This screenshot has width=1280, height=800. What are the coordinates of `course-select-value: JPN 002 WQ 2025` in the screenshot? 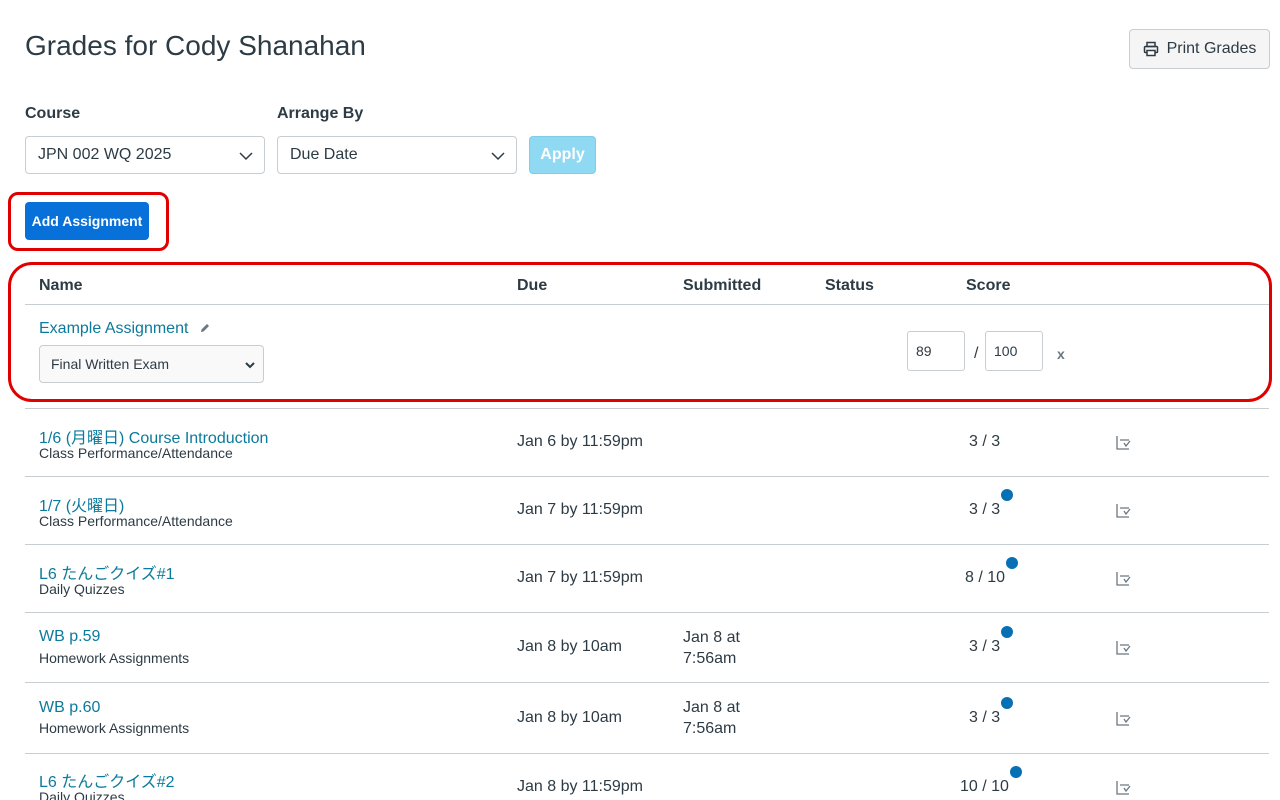 It's located at (105, 154).